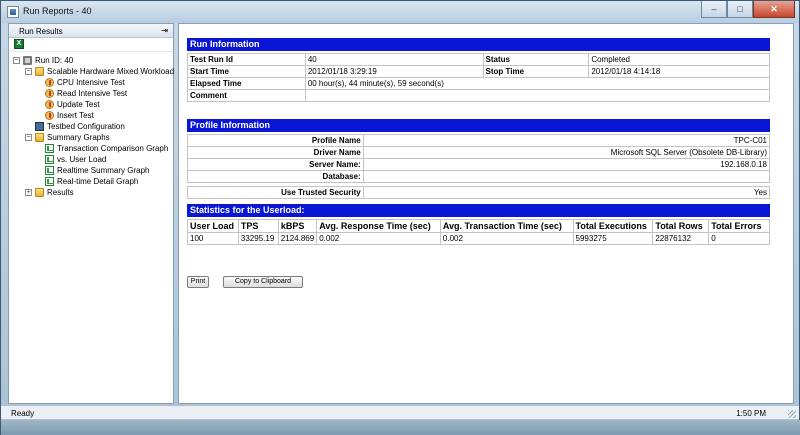 This screenshot has height=435, width=800. I want to click on tree-item-label: Read Intensive Test, so click(92, 93).